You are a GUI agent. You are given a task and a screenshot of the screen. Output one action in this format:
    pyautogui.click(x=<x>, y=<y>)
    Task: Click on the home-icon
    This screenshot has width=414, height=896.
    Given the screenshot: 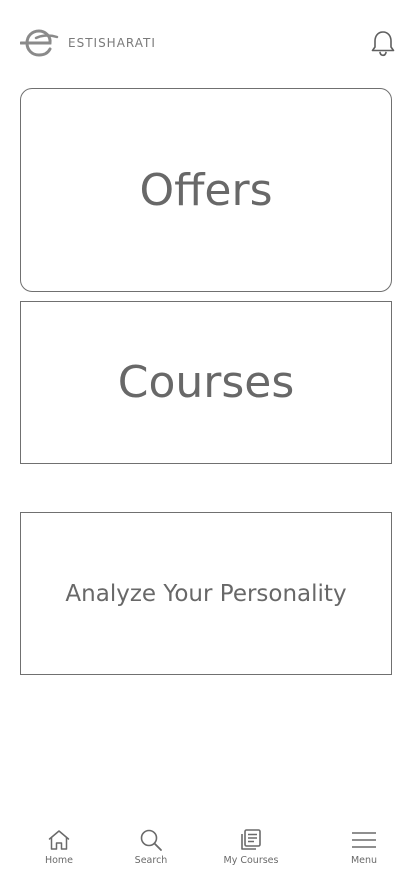 What is the action you would take?
    pyautogui.click(x=59, y=840)
    